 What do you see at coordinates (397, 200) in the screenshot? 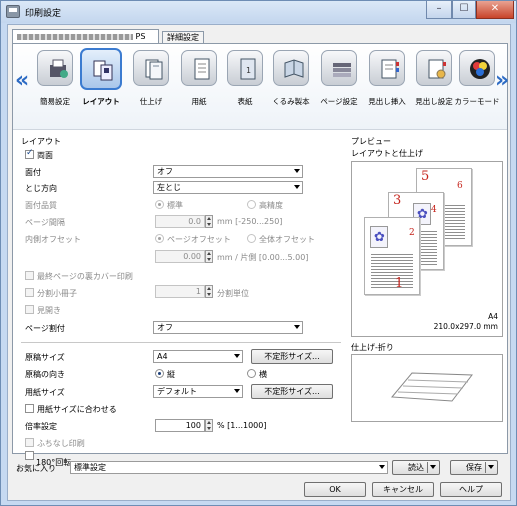
I see `page-number: 3` at bounding box center [397, 200].